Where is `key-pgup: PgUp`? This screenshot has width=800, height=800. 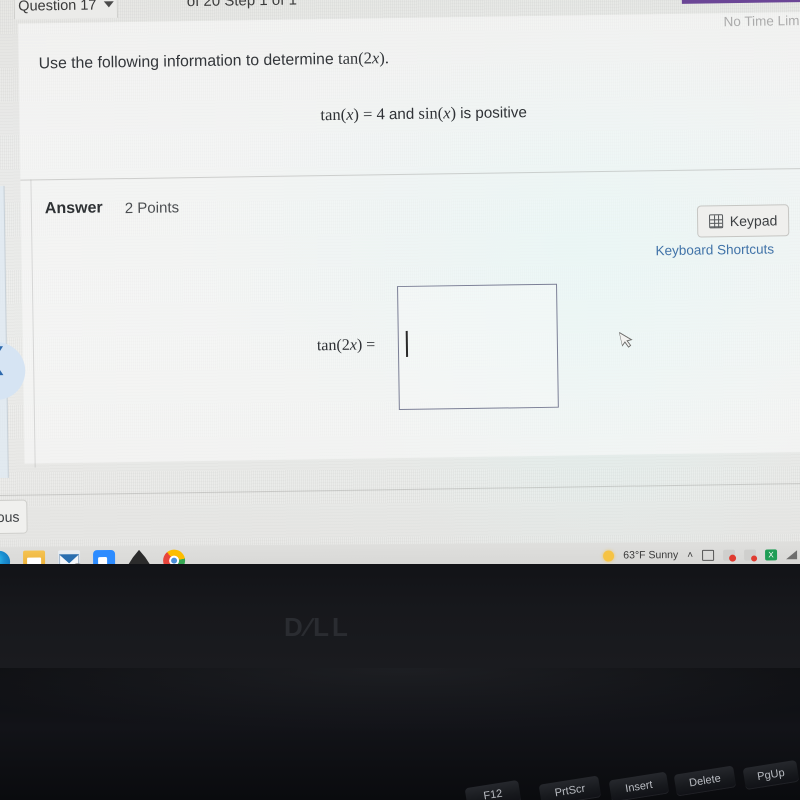
key-pgup: PgUp is located at coordinates (771, 775).